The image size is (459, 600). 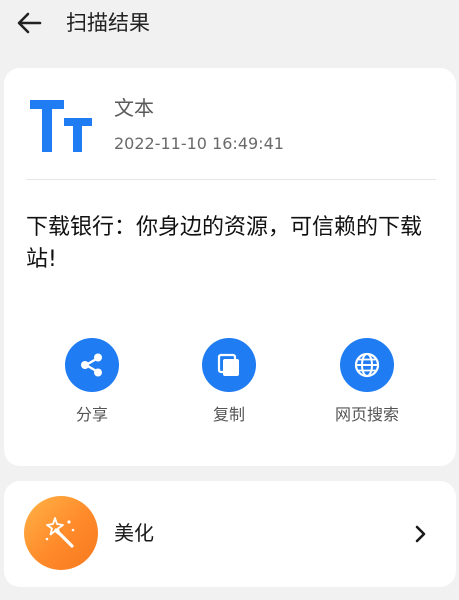 I want to click on share-icon, so click(x=91, y=365).